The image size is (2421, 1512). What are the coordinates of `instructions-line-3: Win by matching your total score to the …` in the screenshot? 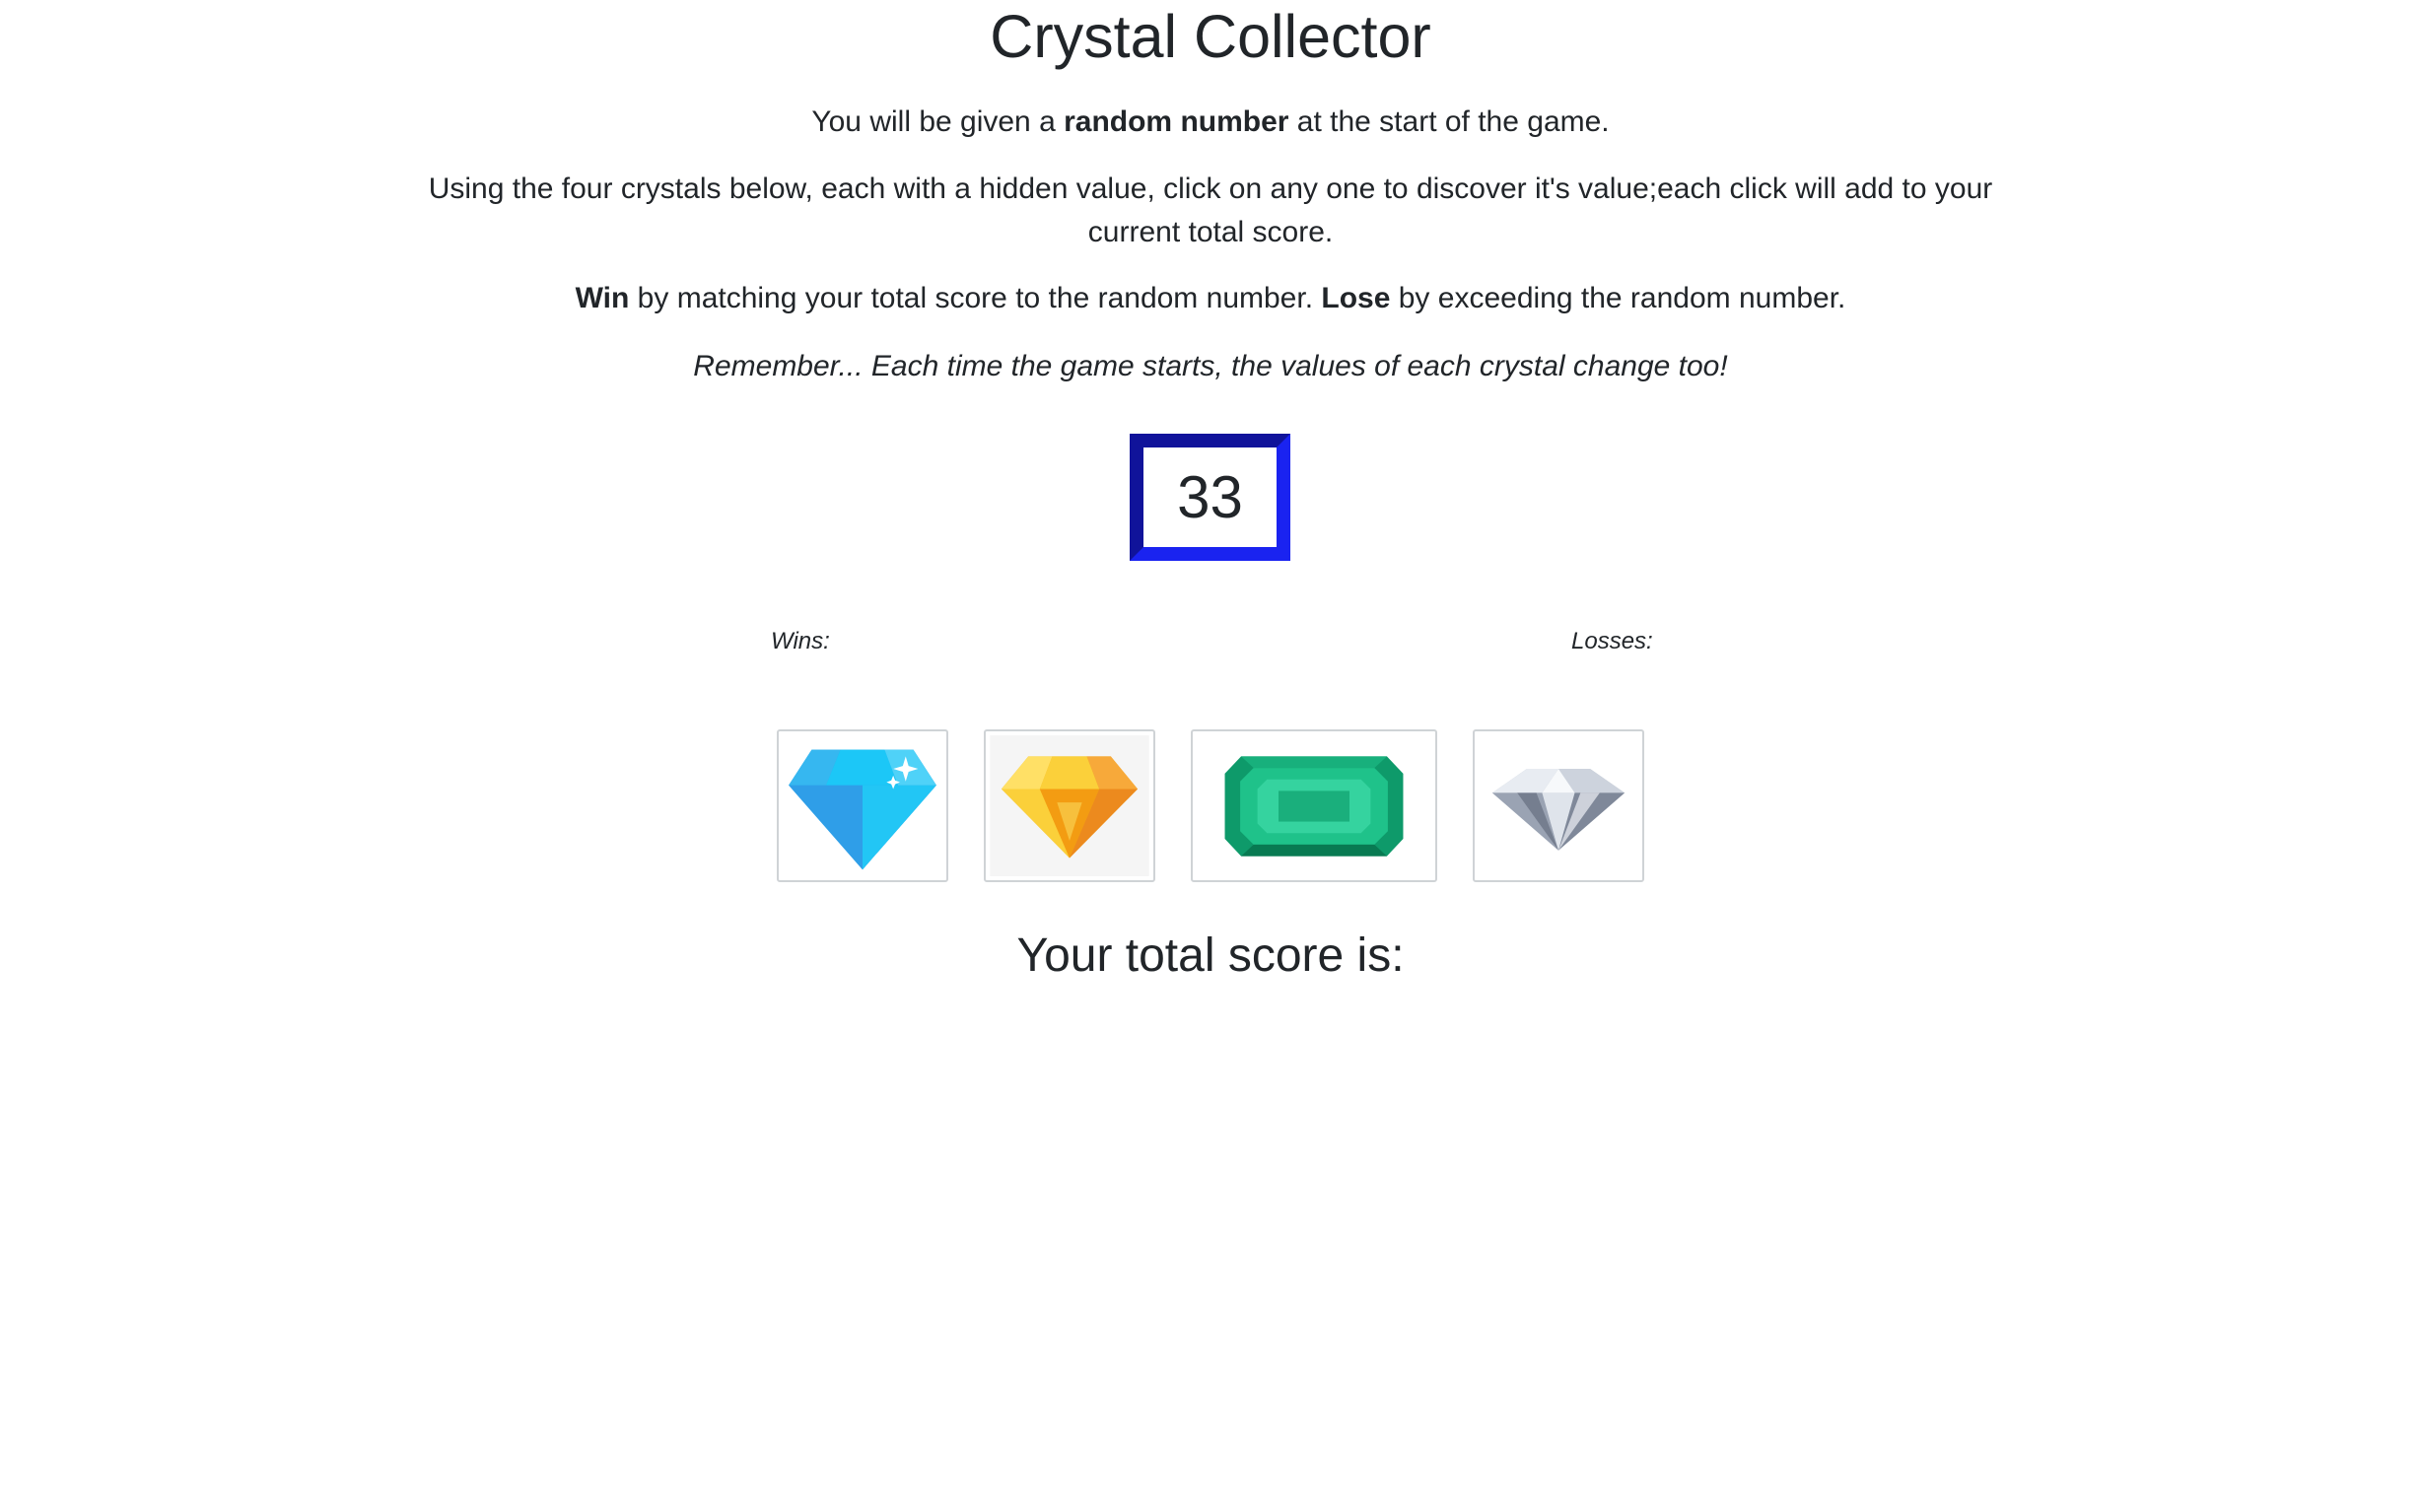 It's located at (1210, 298).